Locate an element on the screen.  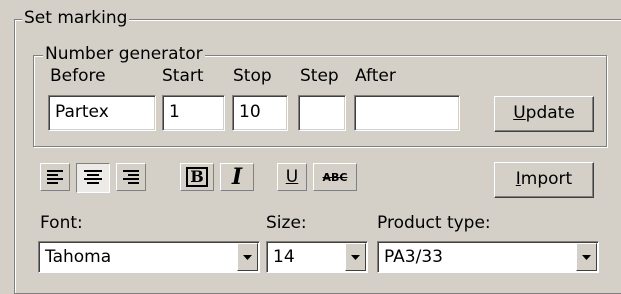
strikethrough-icon: ABC is located at coordinates (335, 177).